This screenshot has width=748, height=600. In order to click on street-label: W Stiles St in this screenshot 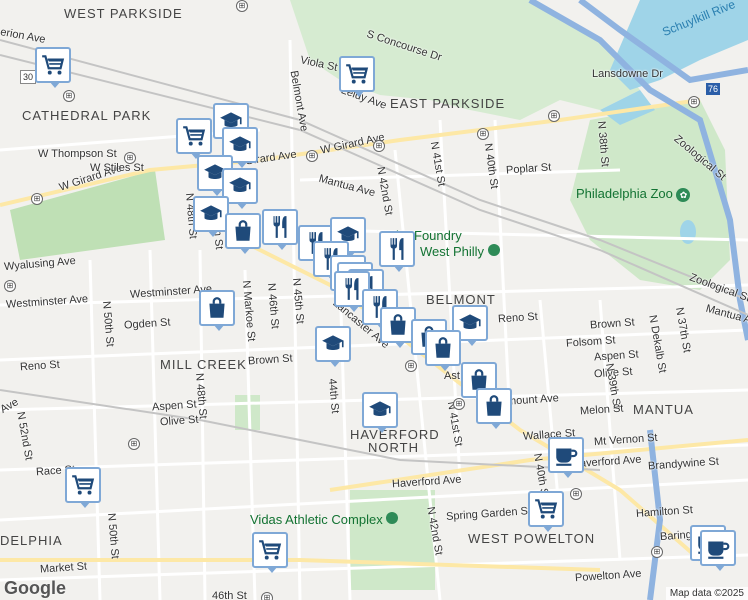, I will do `click(117, 168)`.